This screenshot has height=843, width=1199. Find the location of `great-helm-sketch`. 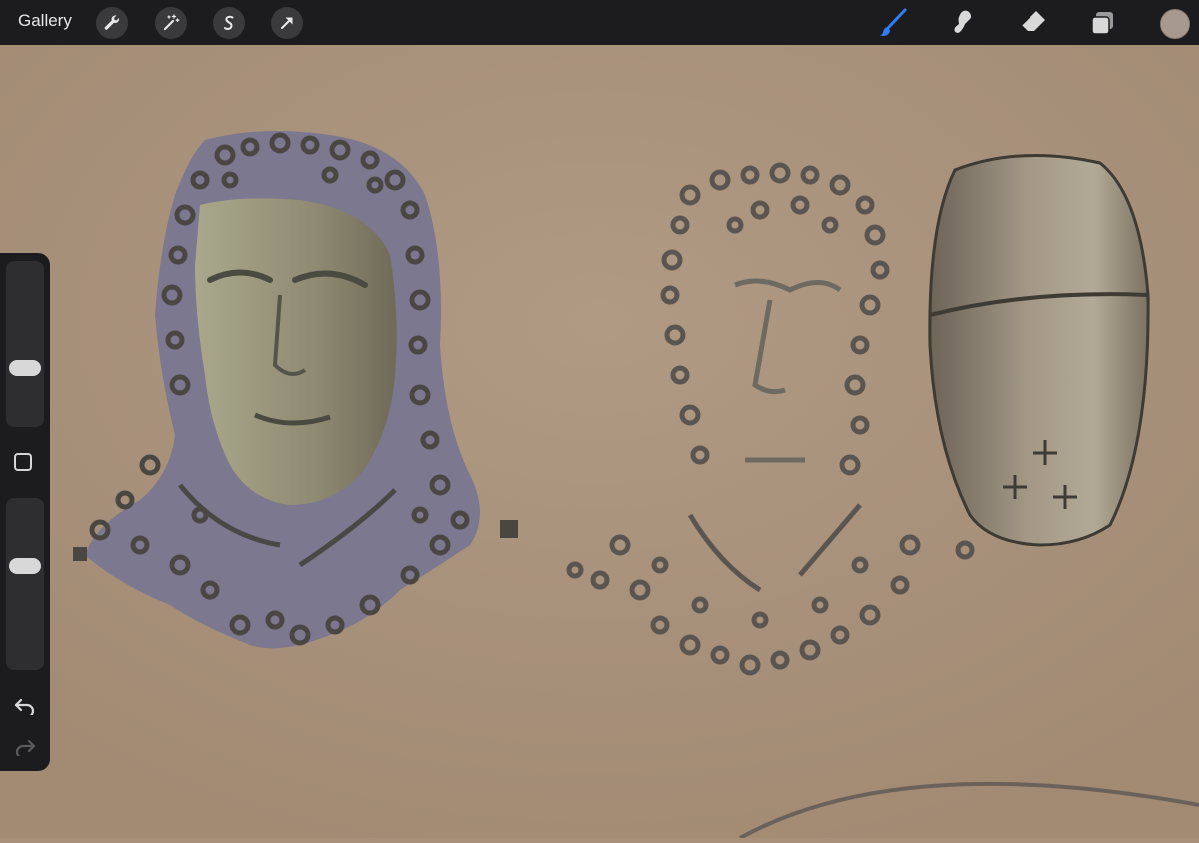

great-helm-sketch is located at coordinates (1039, 350).